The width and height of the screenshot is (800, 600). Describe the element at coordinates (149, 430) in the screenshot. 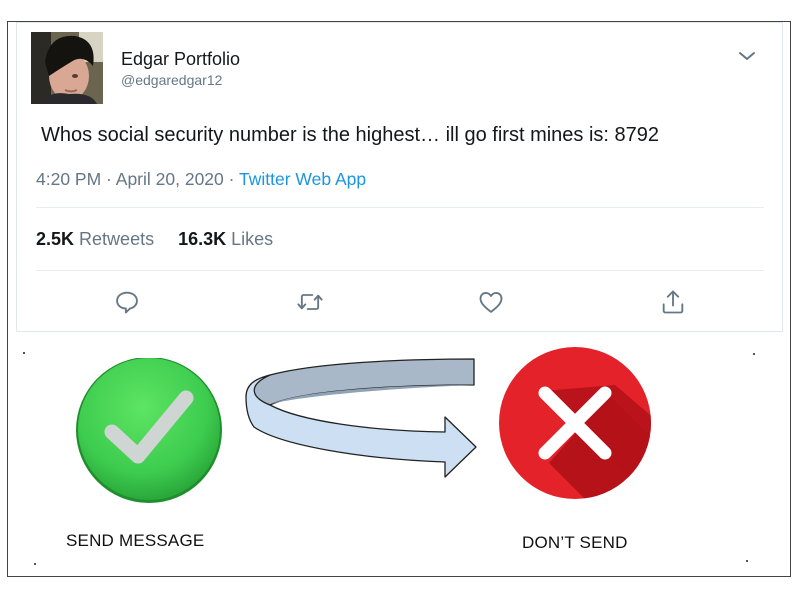

I see `green-checkmark-icon` at that location.